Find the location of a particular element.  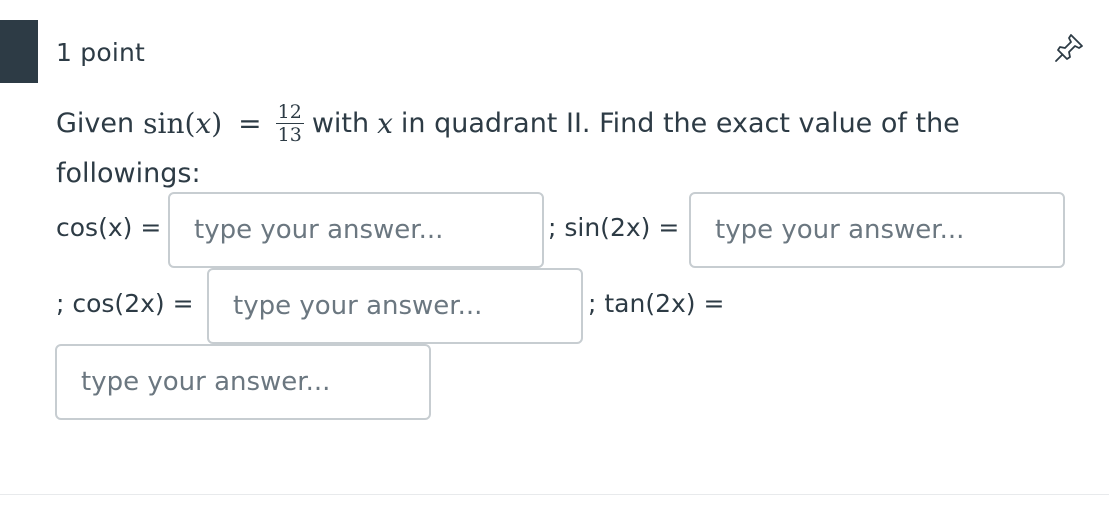

fraction-numerator: 12 is located at coordinates (289, 112).